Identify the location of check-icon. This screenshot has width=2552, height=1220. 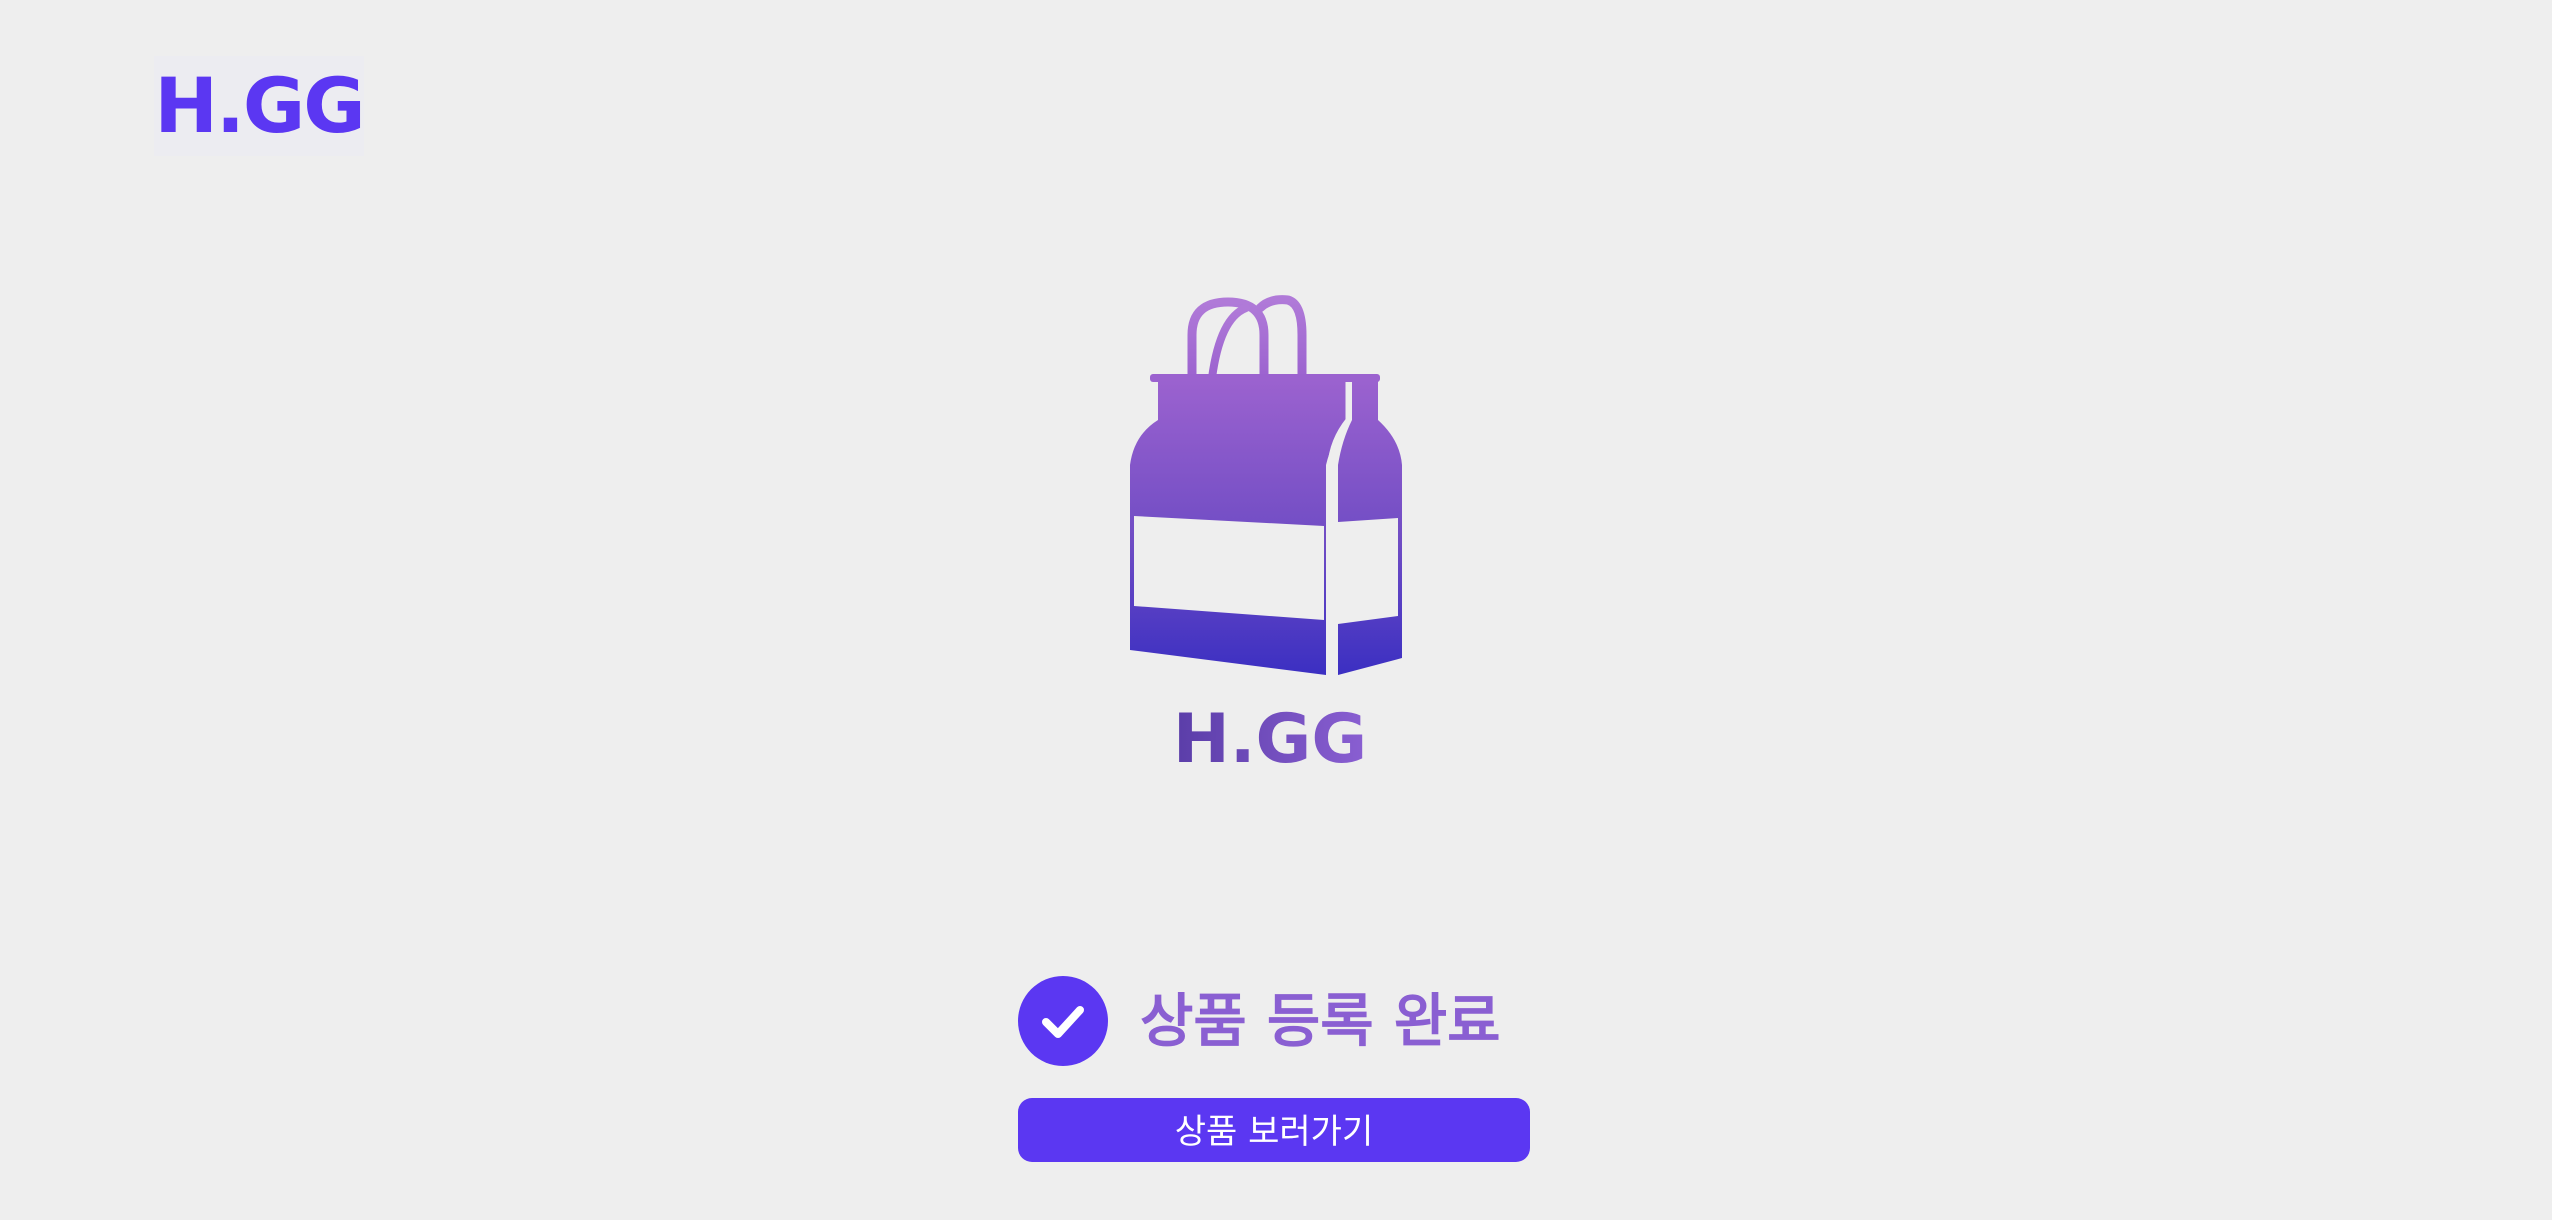
(1063, 1021).